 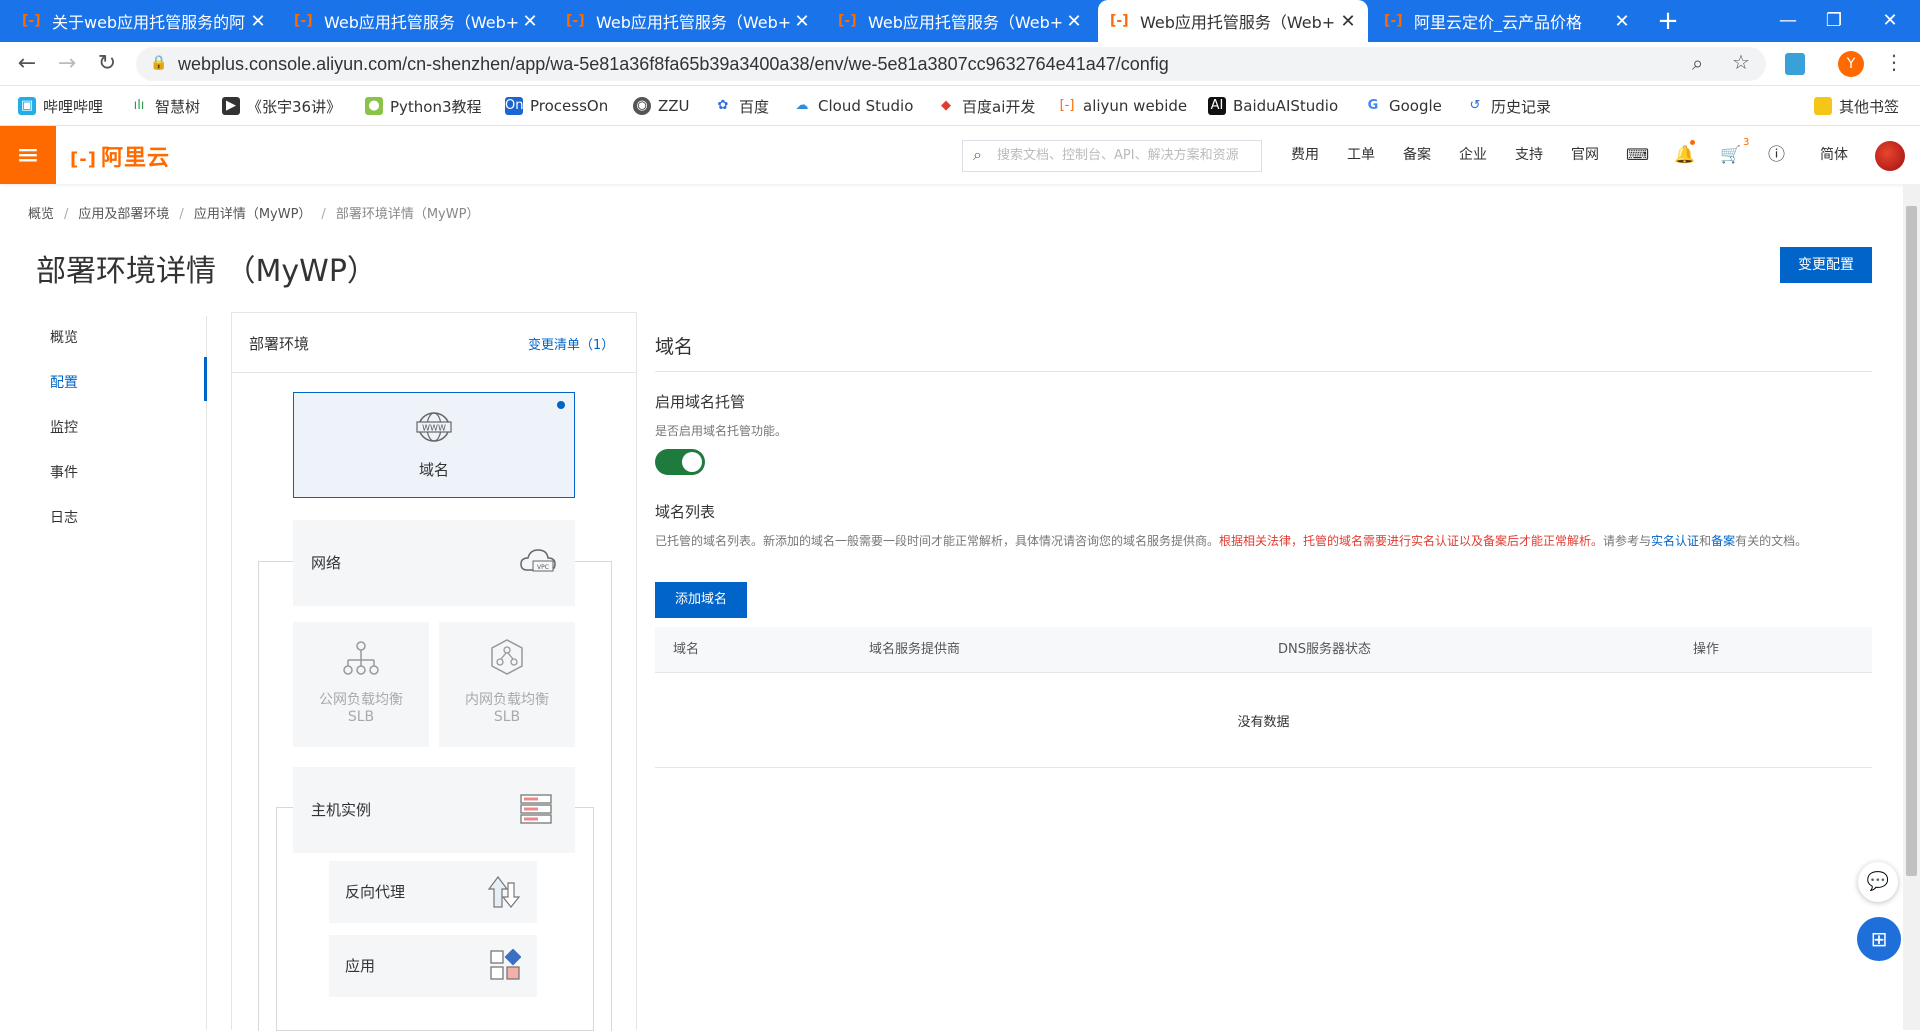 What do you see at coordinates (281, 106) in the screenshot?
I see `bookmark-item: ▶ 《张宇36讲》` at bounding box center [281, 106].